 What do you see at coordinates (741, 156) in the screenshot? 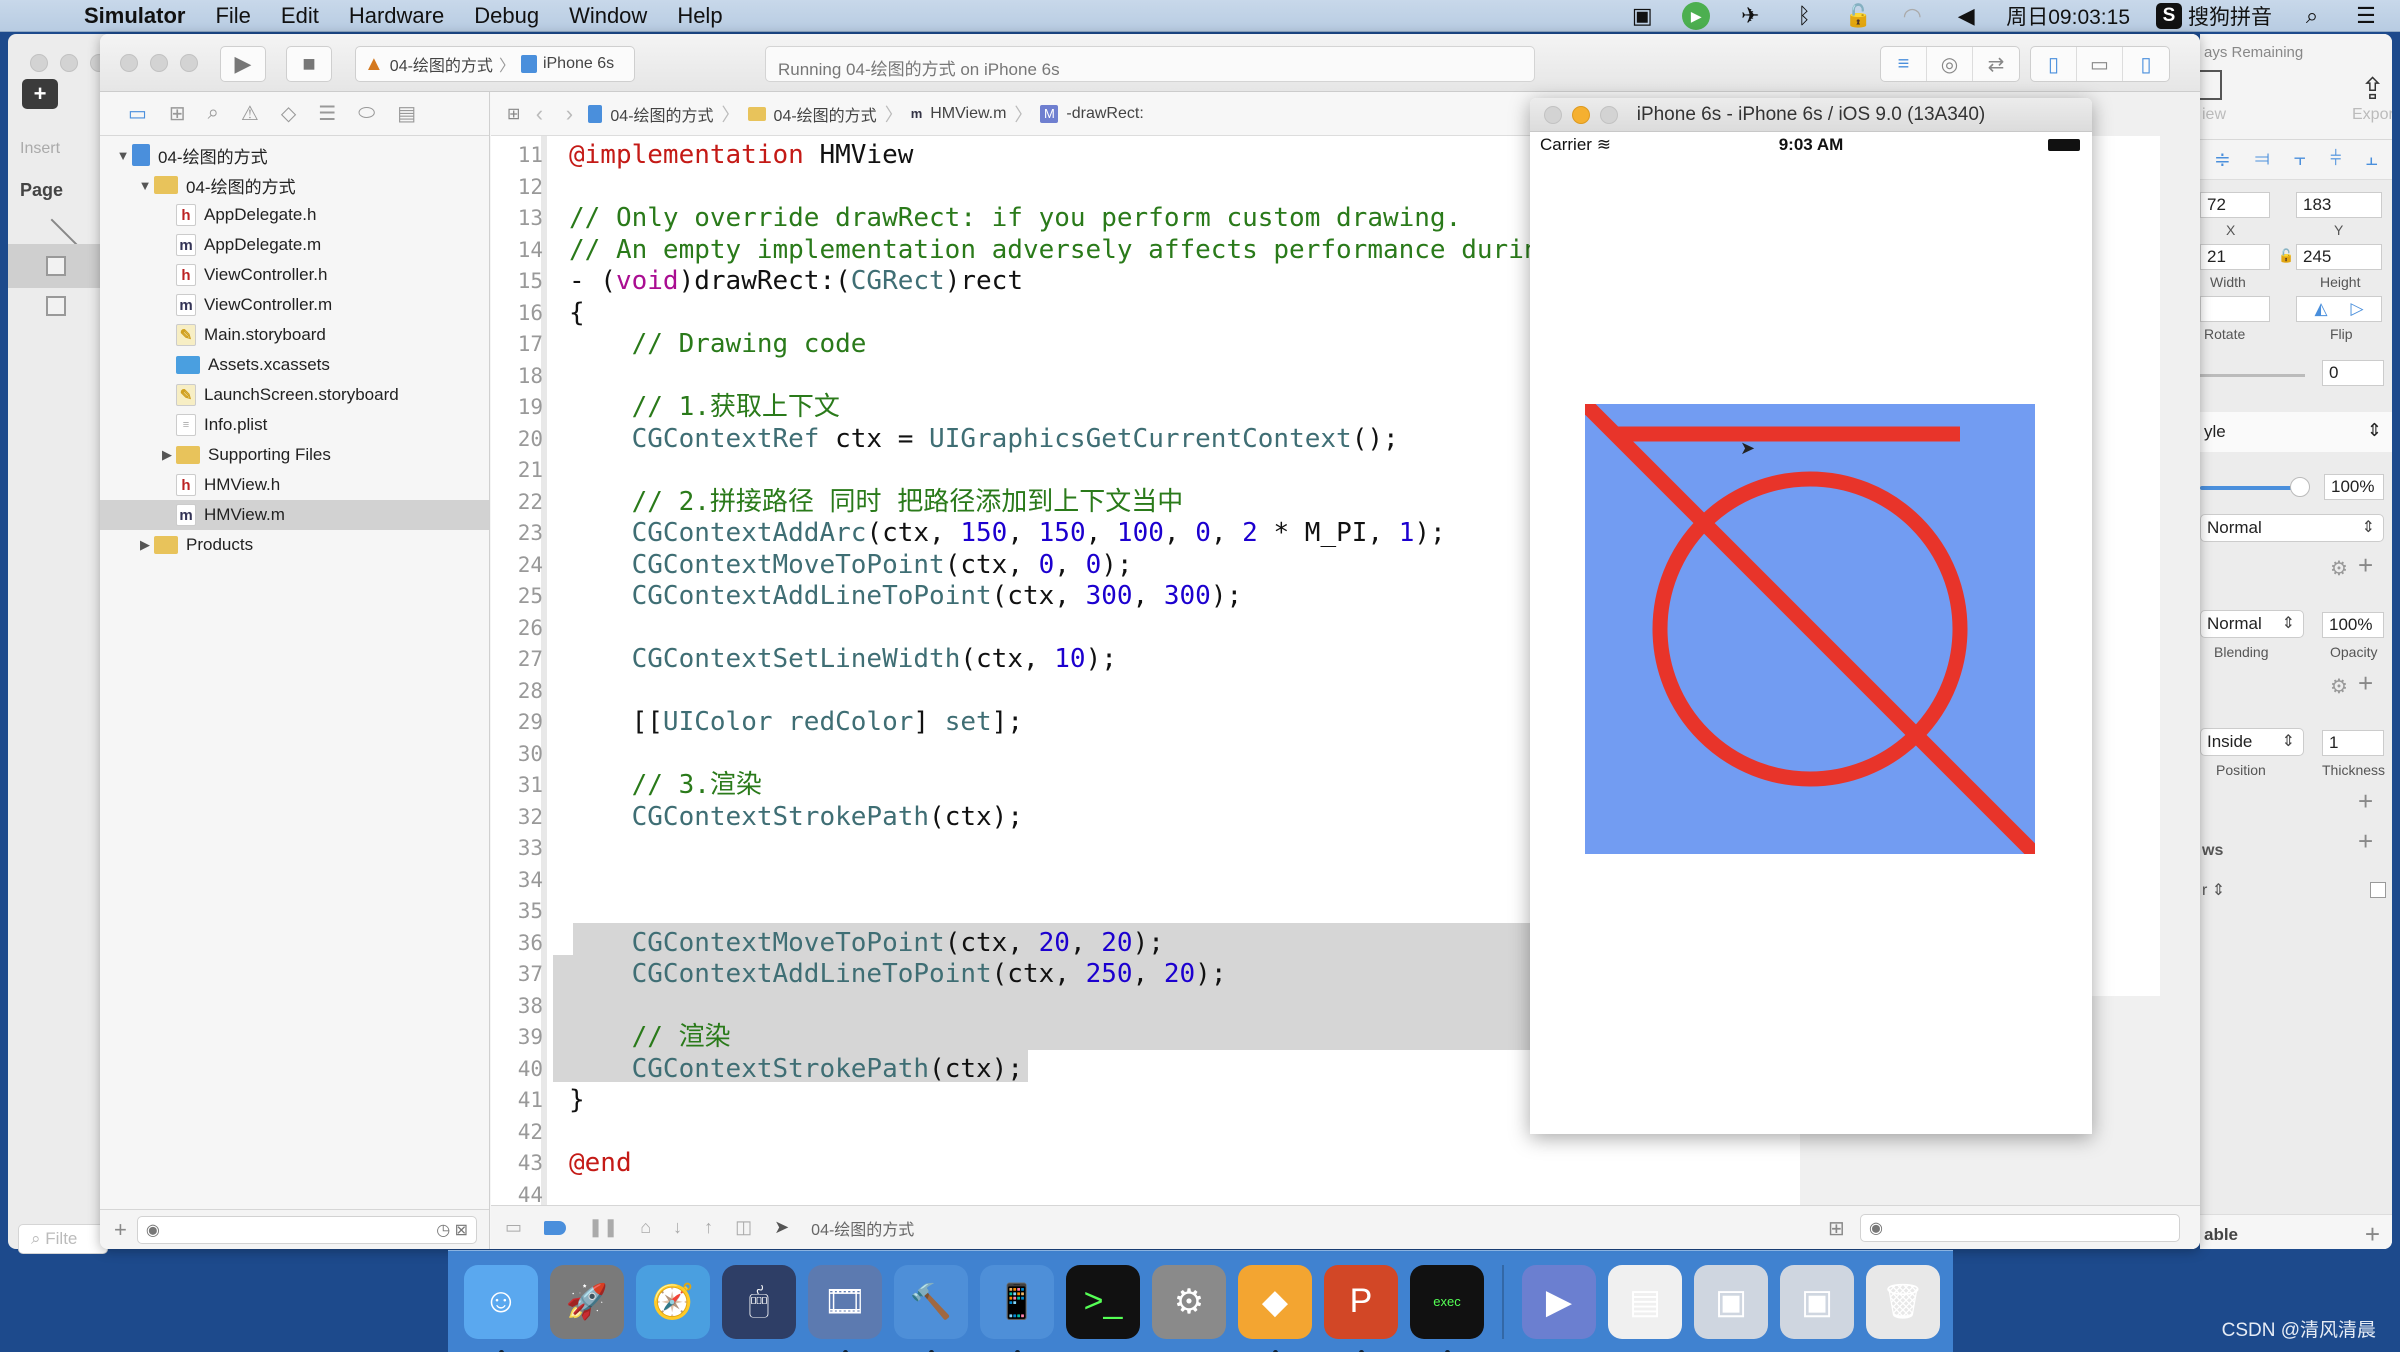
I see `code-text: @implementation HMView` at bounding box center [741, 156].